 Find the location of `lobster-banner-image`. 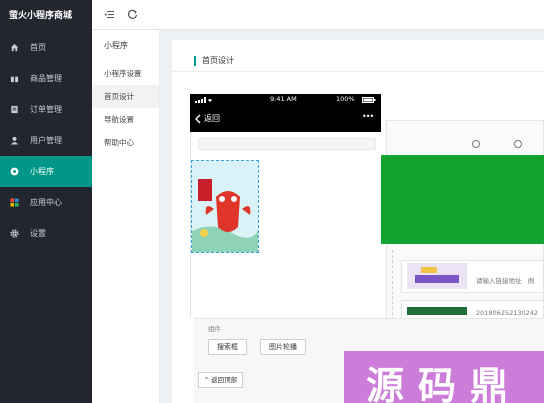

lobster-banner-image is located at coordinates (225, 206).